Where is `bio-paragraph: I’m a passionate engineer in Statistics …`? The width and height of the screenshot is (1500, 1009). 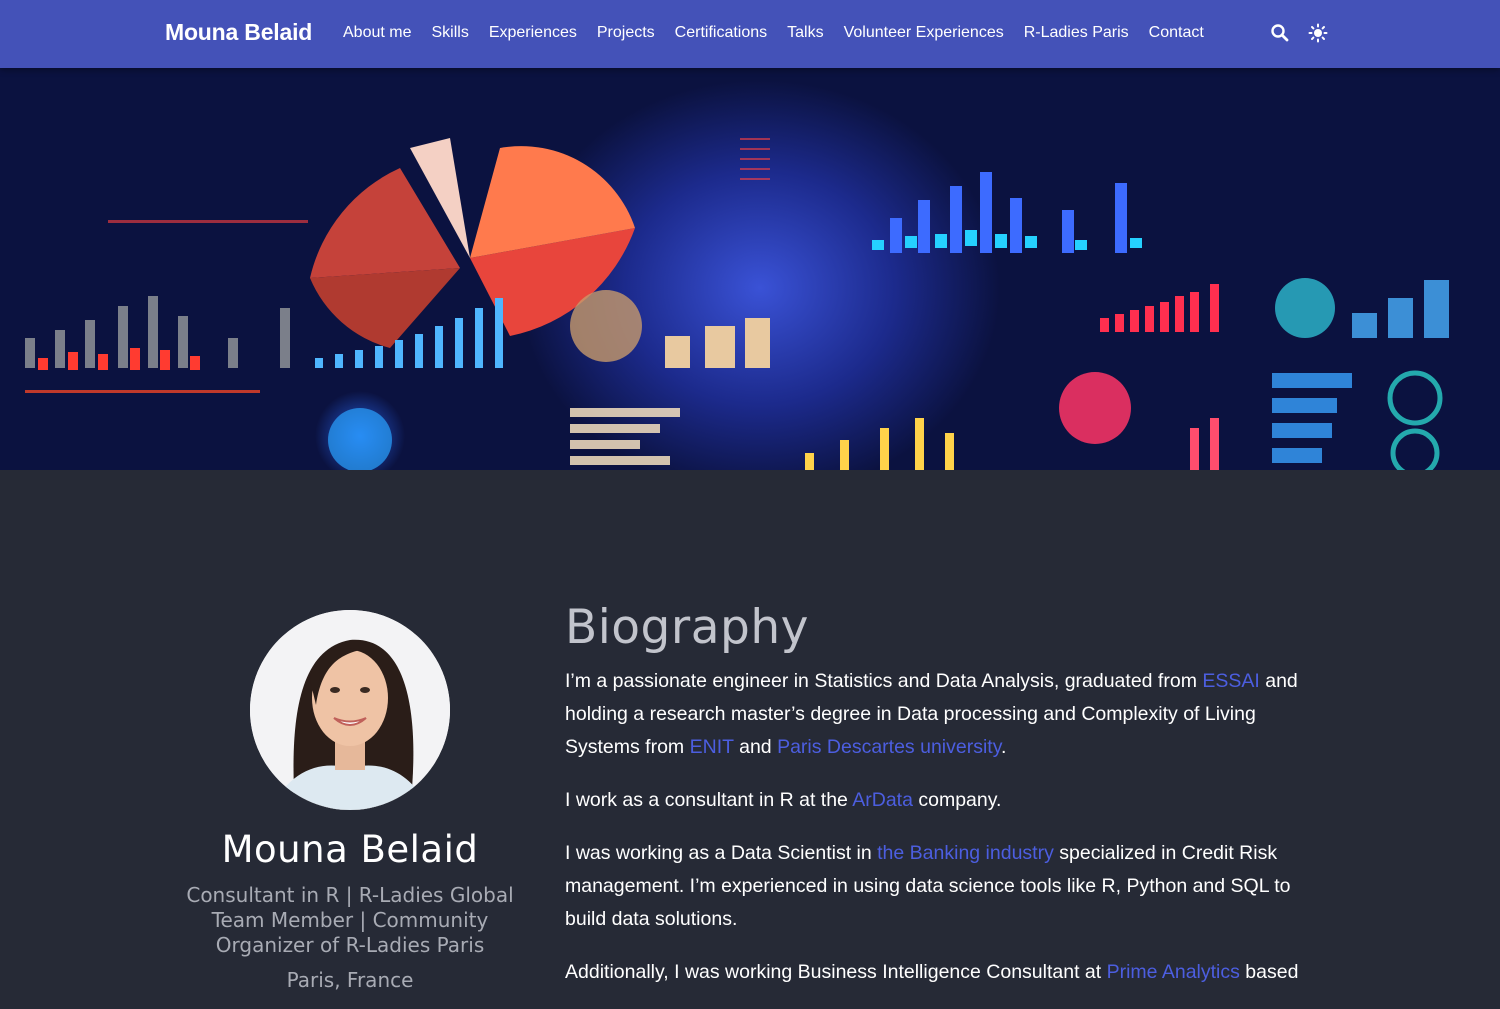 bio-paragraph: I’m a passionate engineer in Statistics … is located at coordinates (950, 714).